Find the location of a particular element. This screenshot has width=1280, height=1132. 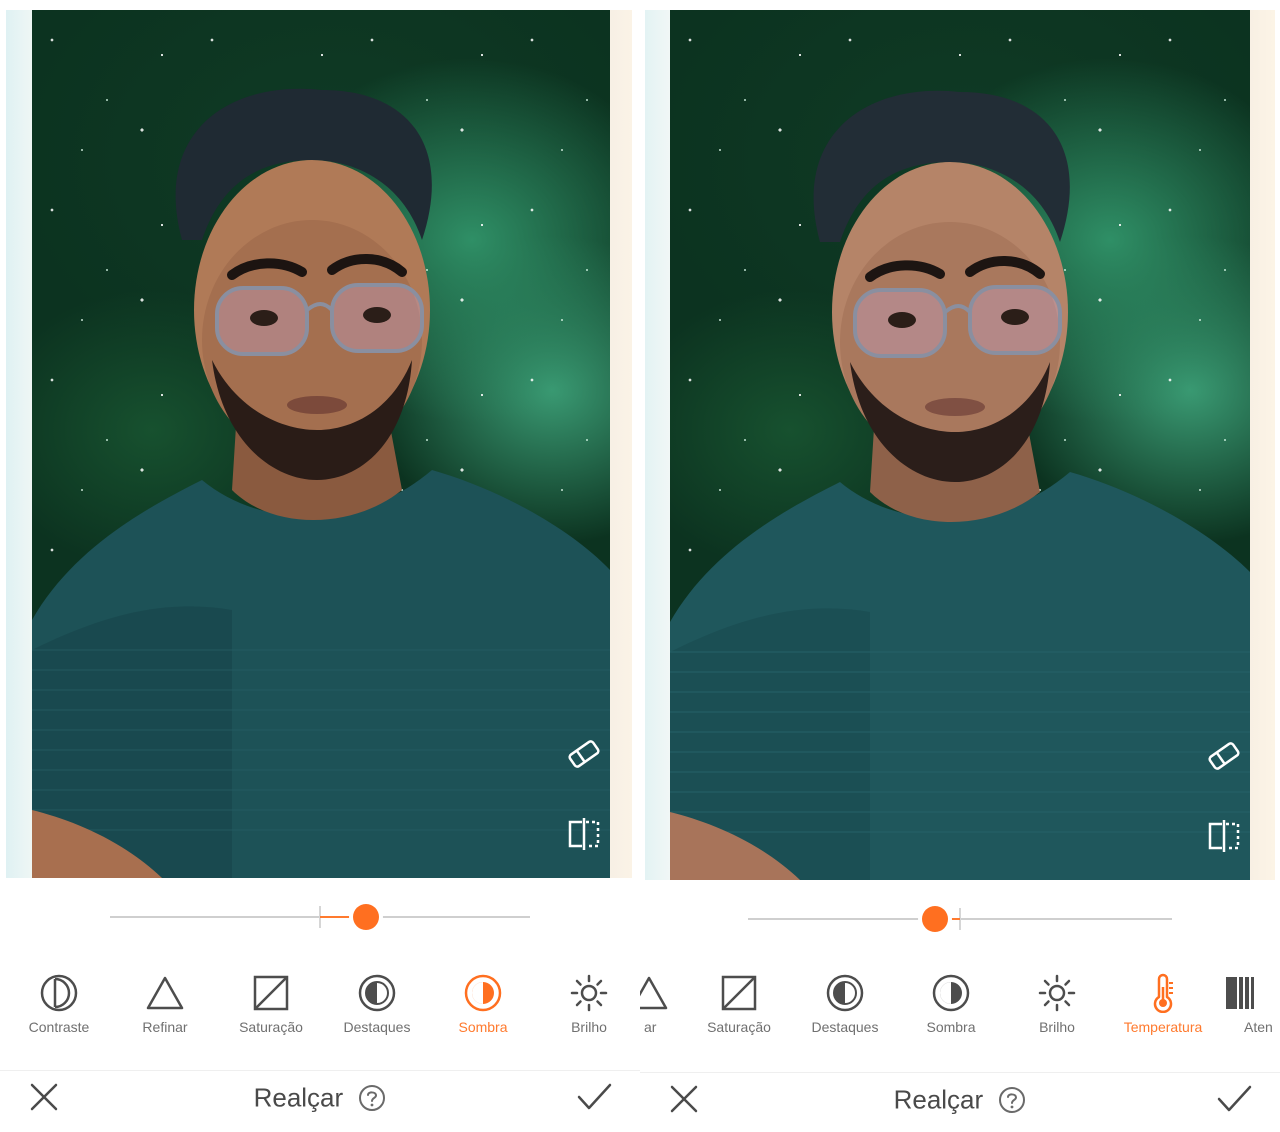

tool-refinar: Refinar is located at coordinates (165, 1005).